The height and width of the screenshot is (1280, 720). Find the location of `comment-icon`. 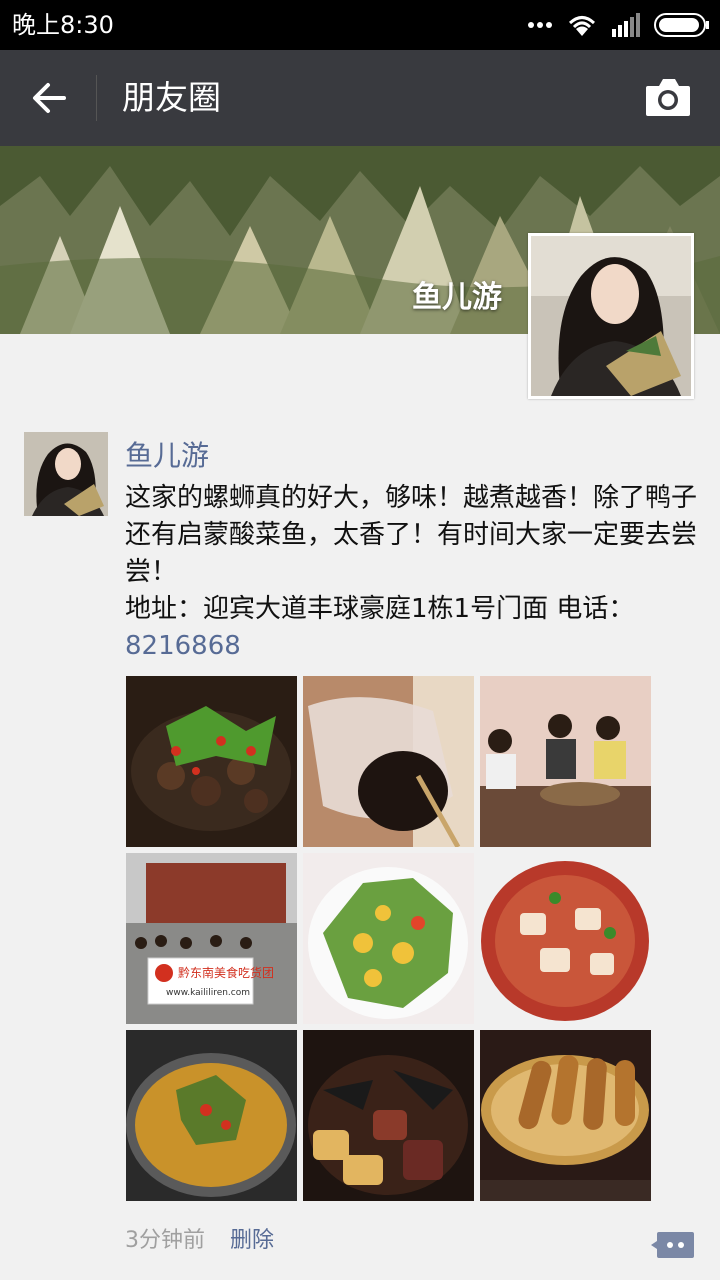

comment-icon is located at coordinates (672, 1245).